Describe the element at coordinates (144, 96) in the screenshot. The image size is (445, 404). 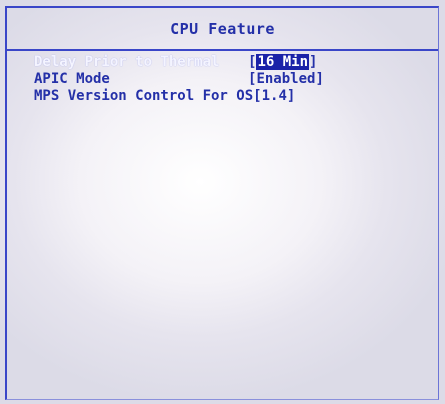
I see `setting-label: MPS Version Control For OS` at that location.